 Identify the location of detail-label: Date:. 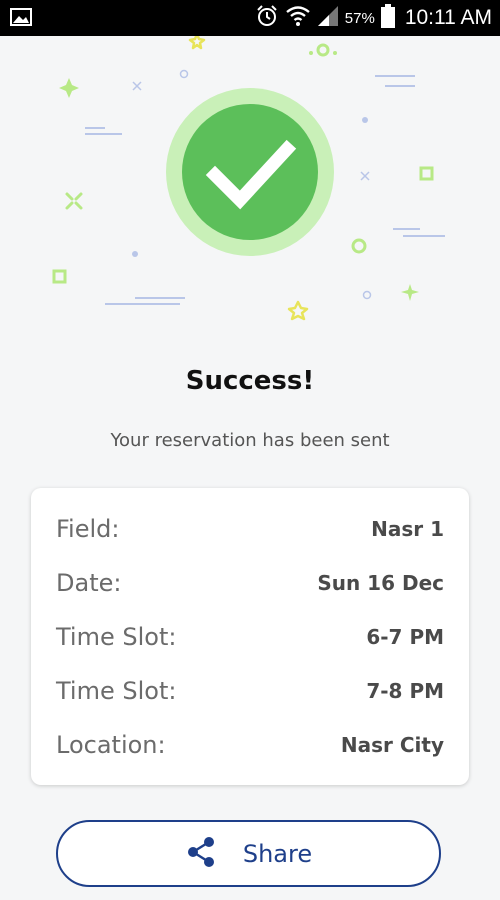
(89, 583).